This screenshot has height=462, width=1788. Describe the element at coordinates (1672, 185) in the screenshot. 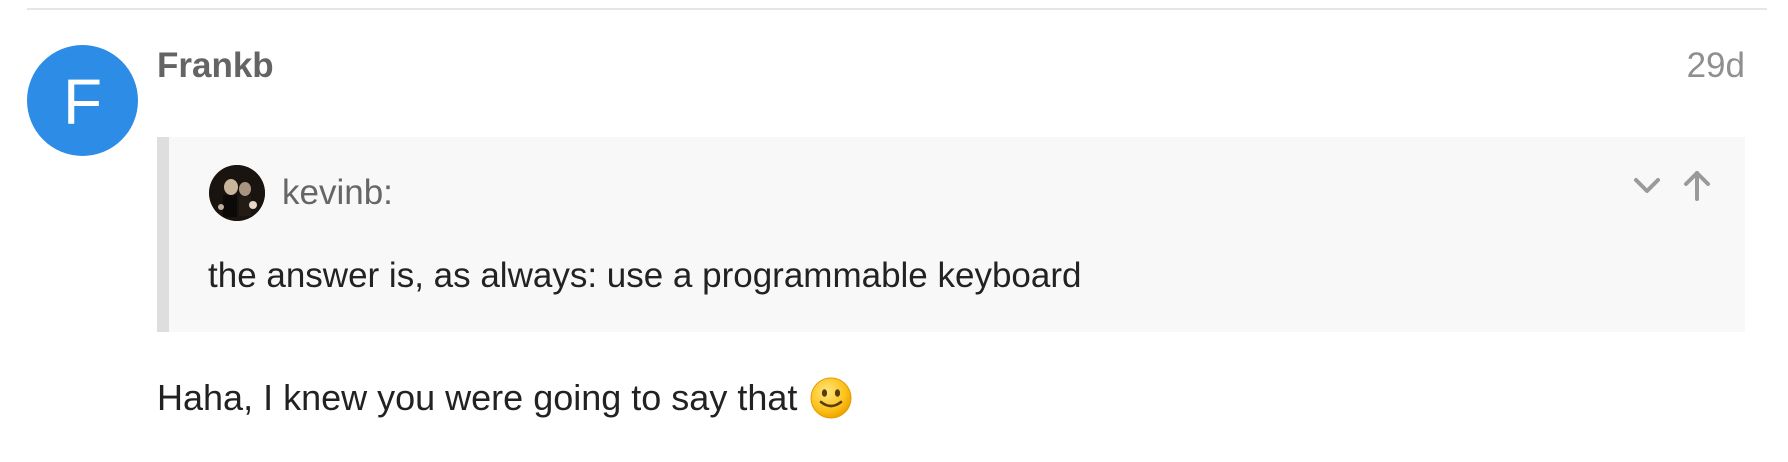

I see `quote-controls` at that location.